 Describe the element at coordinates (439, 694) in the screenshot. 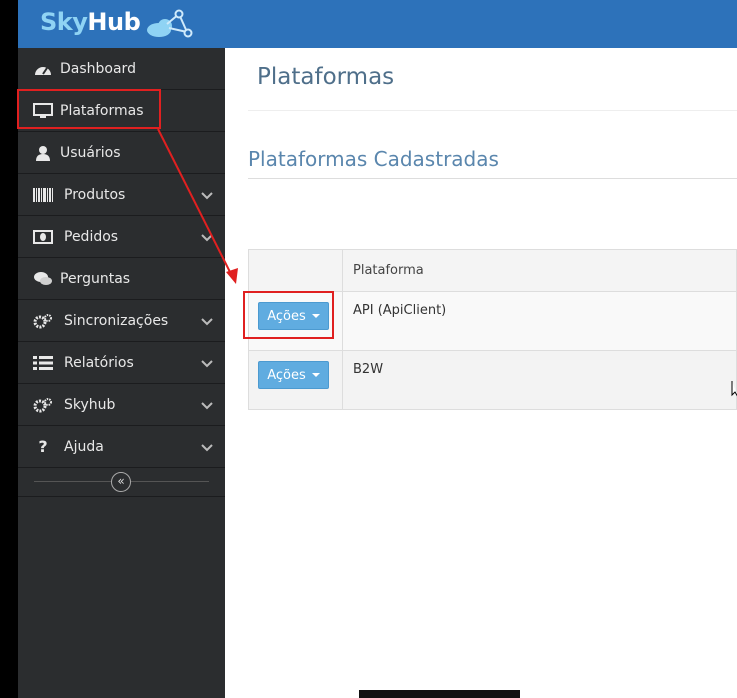

I see `video-overlay-bar` at that location.